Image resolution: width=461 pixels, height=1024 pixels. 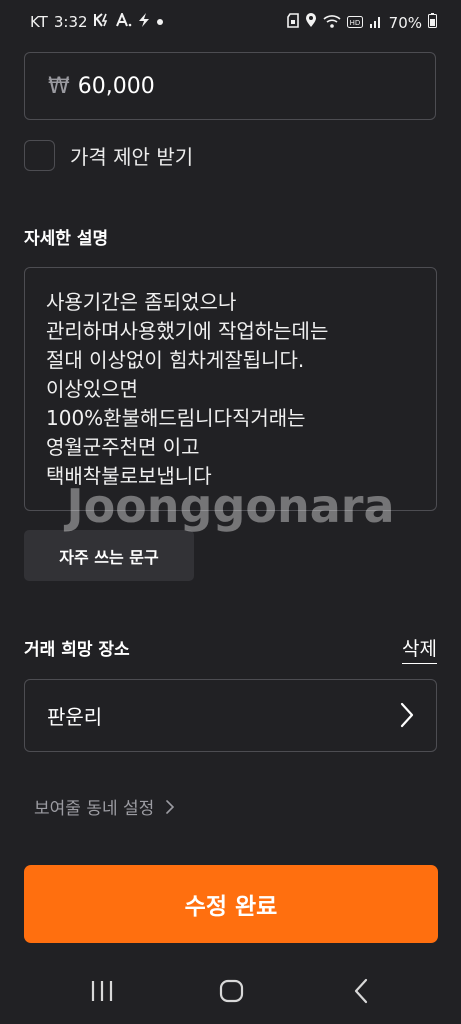 I want to click on price-value: 60,000, so click(x=116, y=86).